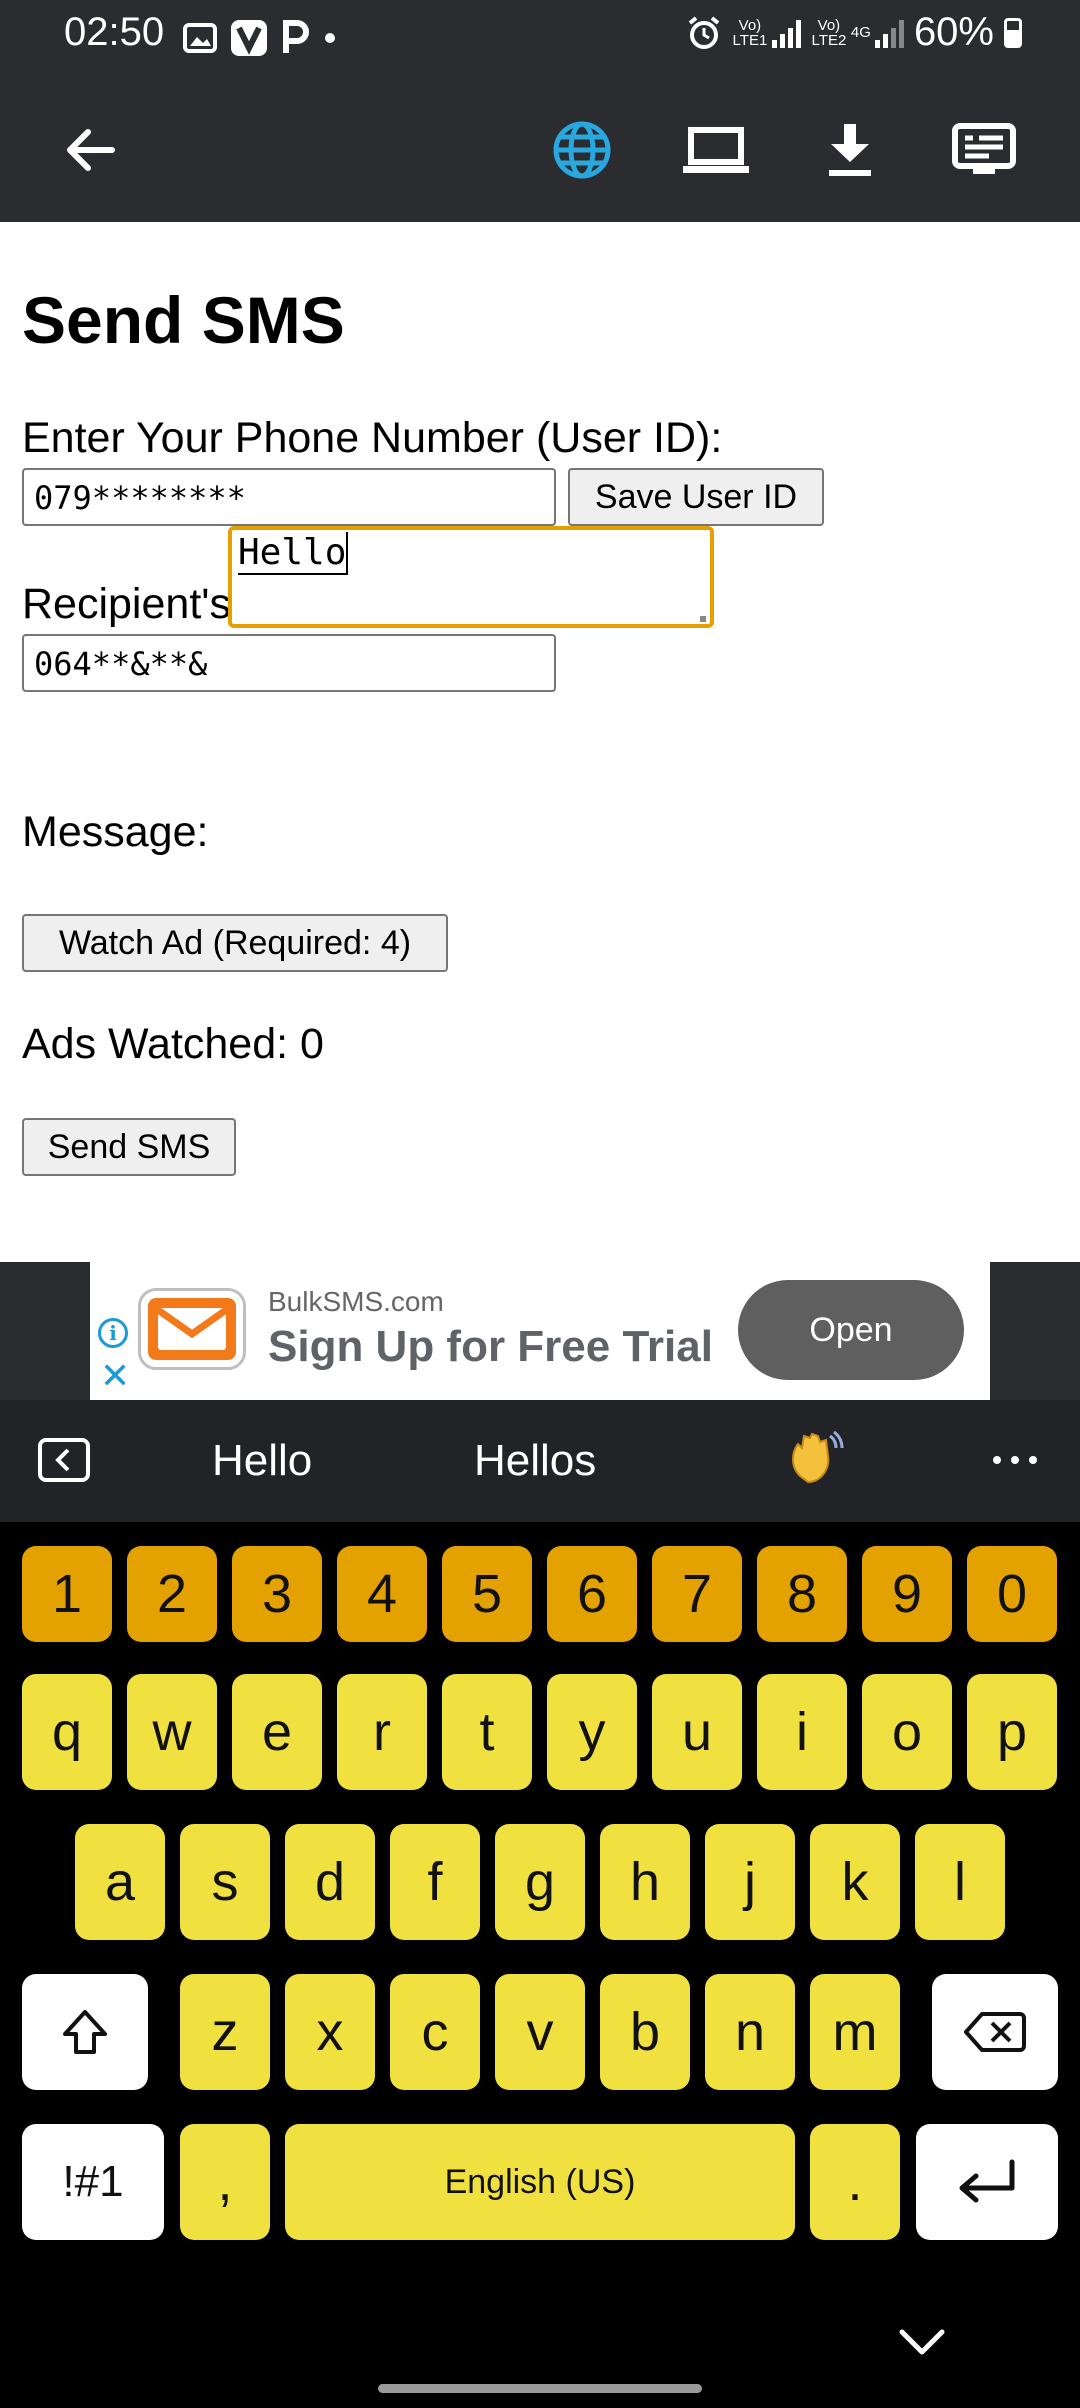 The height and width of the screenshot is (2408, 1080). Describe the element at coordinates (855, 2182) in the screenshot. I see `period-key: .` at that location.